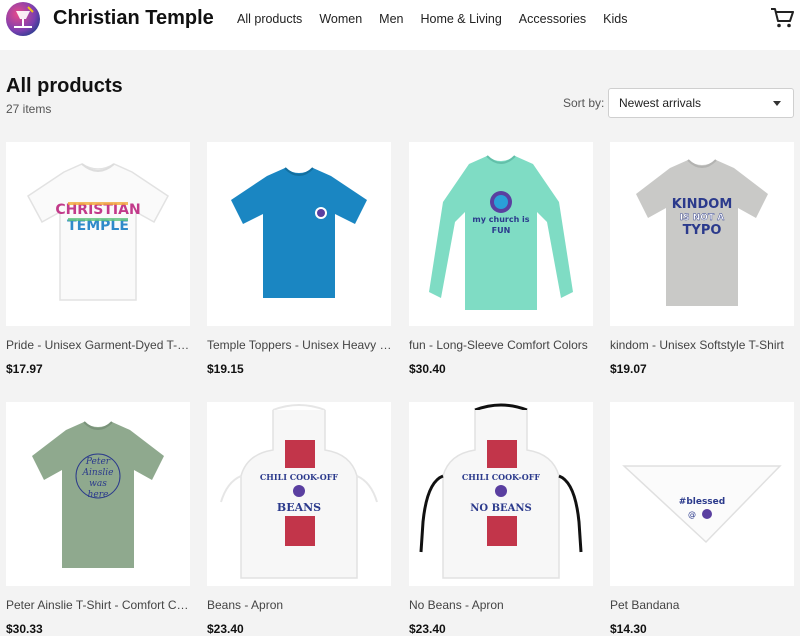  I want to click on graphic-text-2: BEANS, so click(299, 507).